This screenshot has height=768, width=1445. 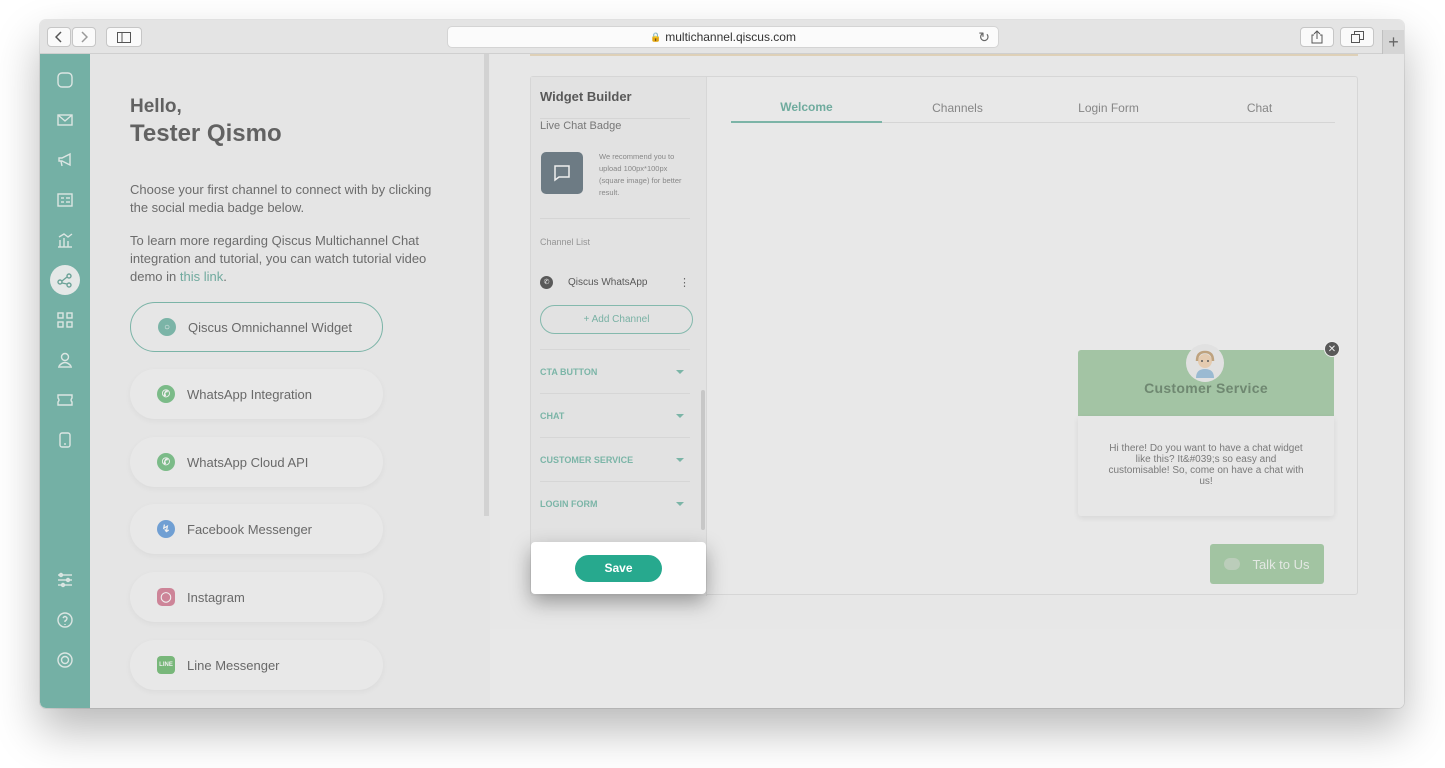 What do you see at coordinates (65, 320) in the screenshot?
I see `apps-grid-icon` at bounding box center [65, 320].